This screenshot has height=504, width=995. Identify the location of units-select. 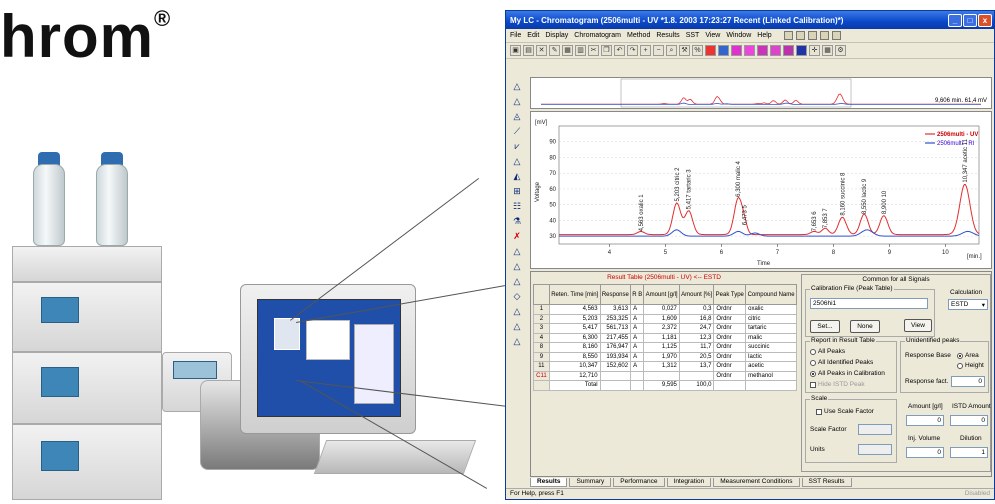
(875, 449).